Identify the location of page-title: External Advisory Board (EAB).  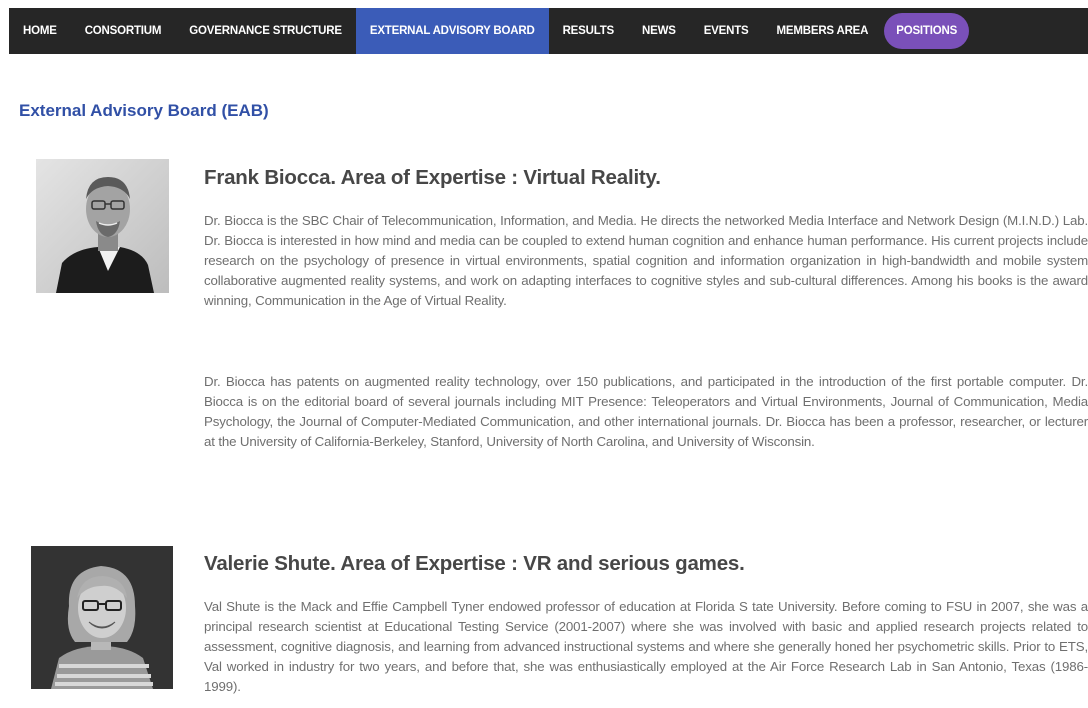
(144, 110).